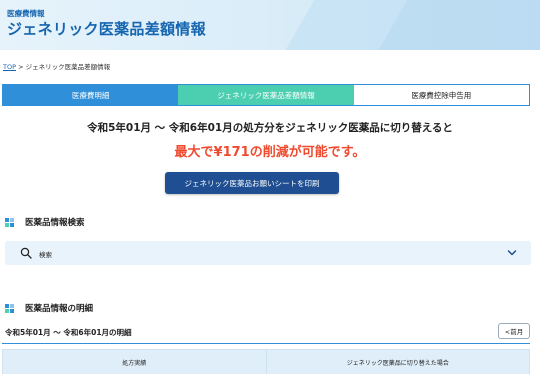 The image size is (540, 374). Describe the element at coordinates (106, 29) in the screenshot. I see `page-title: ジェネリック医薬品差額情報` at that location.